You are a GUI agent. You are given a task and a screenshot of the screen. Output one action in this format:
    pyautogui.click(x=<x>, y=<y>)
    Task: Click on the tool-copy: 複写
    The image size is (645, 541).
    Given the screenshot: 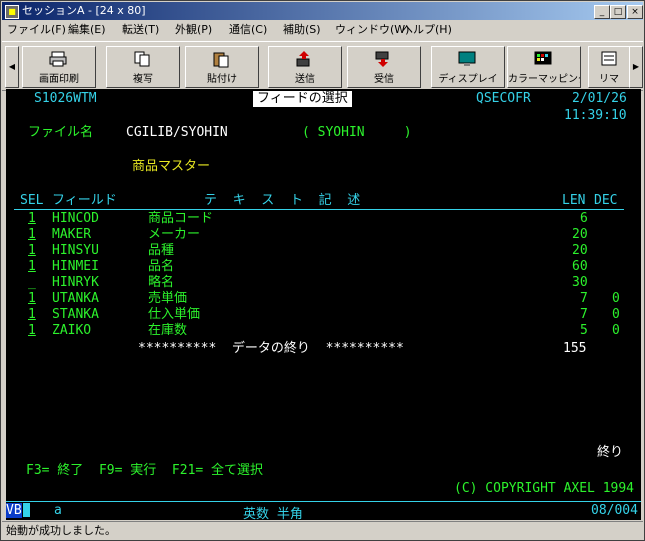 What is the action you would take?
    pyautogui.click(x=143, y=67)
    